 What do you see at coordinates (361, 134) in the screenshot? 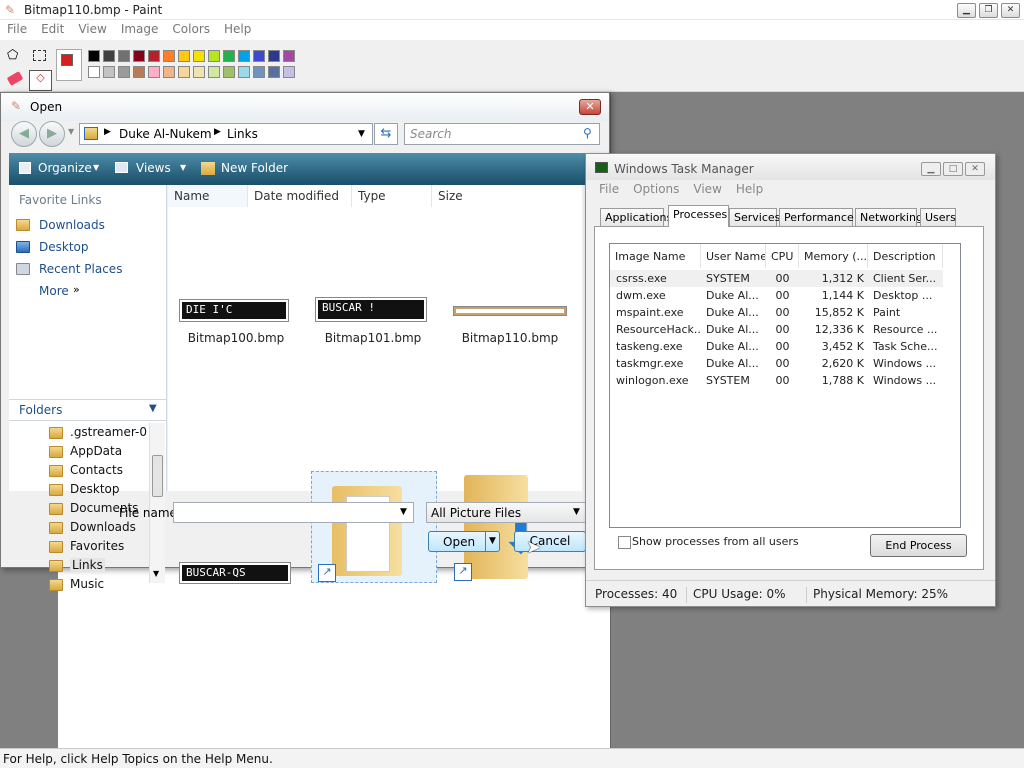
I see `address-dropdown-icon: ▼` at bounding box center [361, 134].